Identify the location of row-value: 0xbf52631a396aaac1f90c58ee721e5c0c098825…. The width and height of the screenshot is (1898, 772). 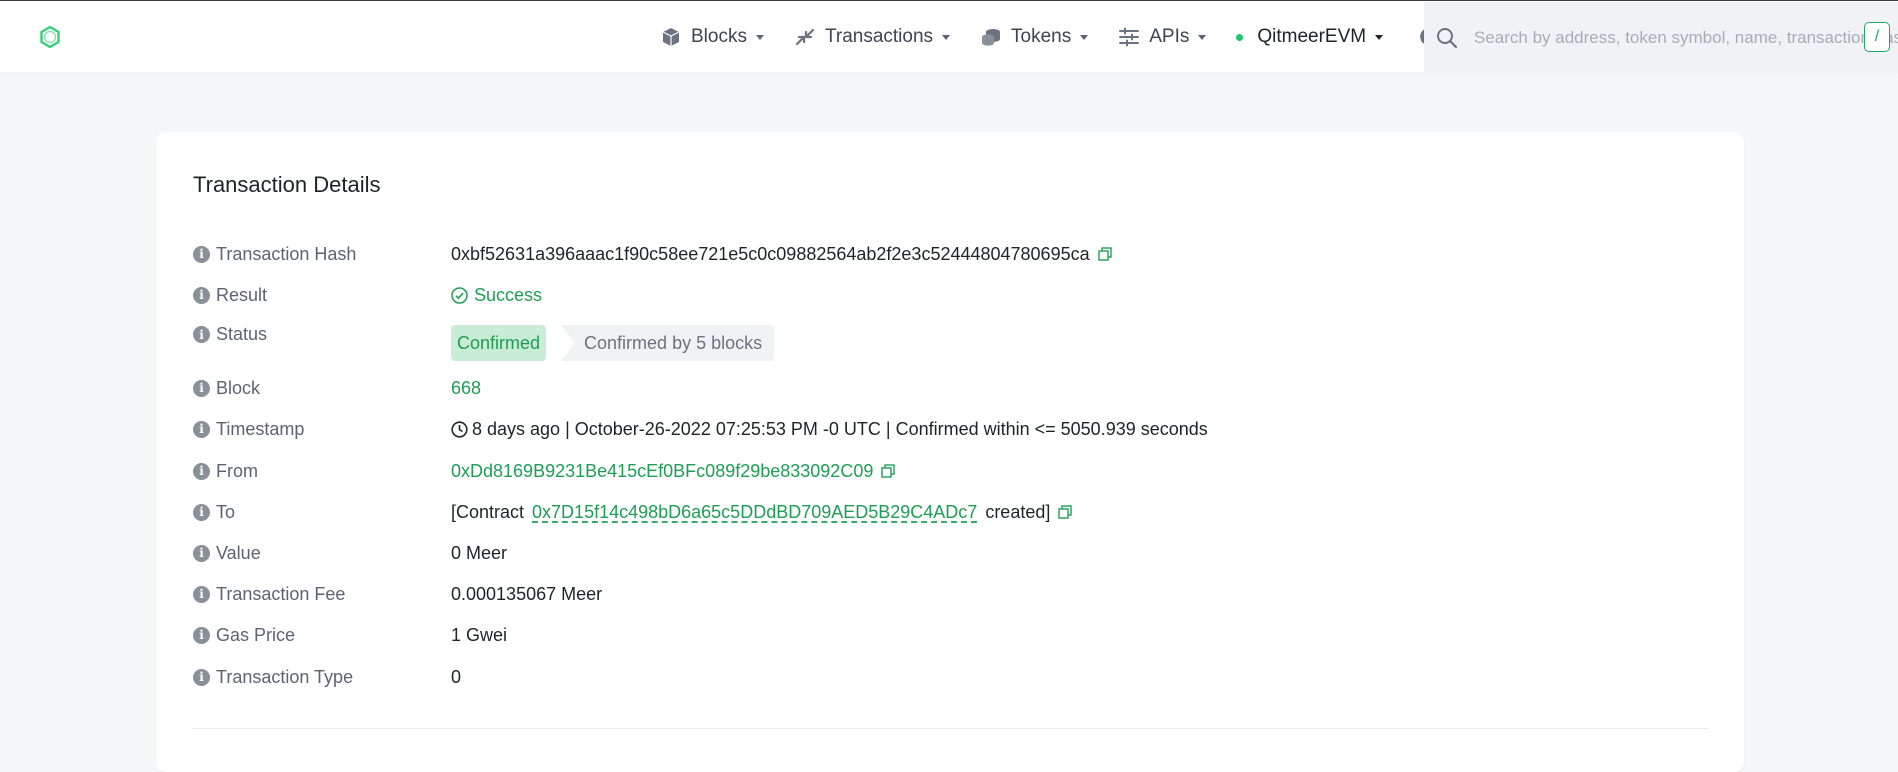
(781, 254).